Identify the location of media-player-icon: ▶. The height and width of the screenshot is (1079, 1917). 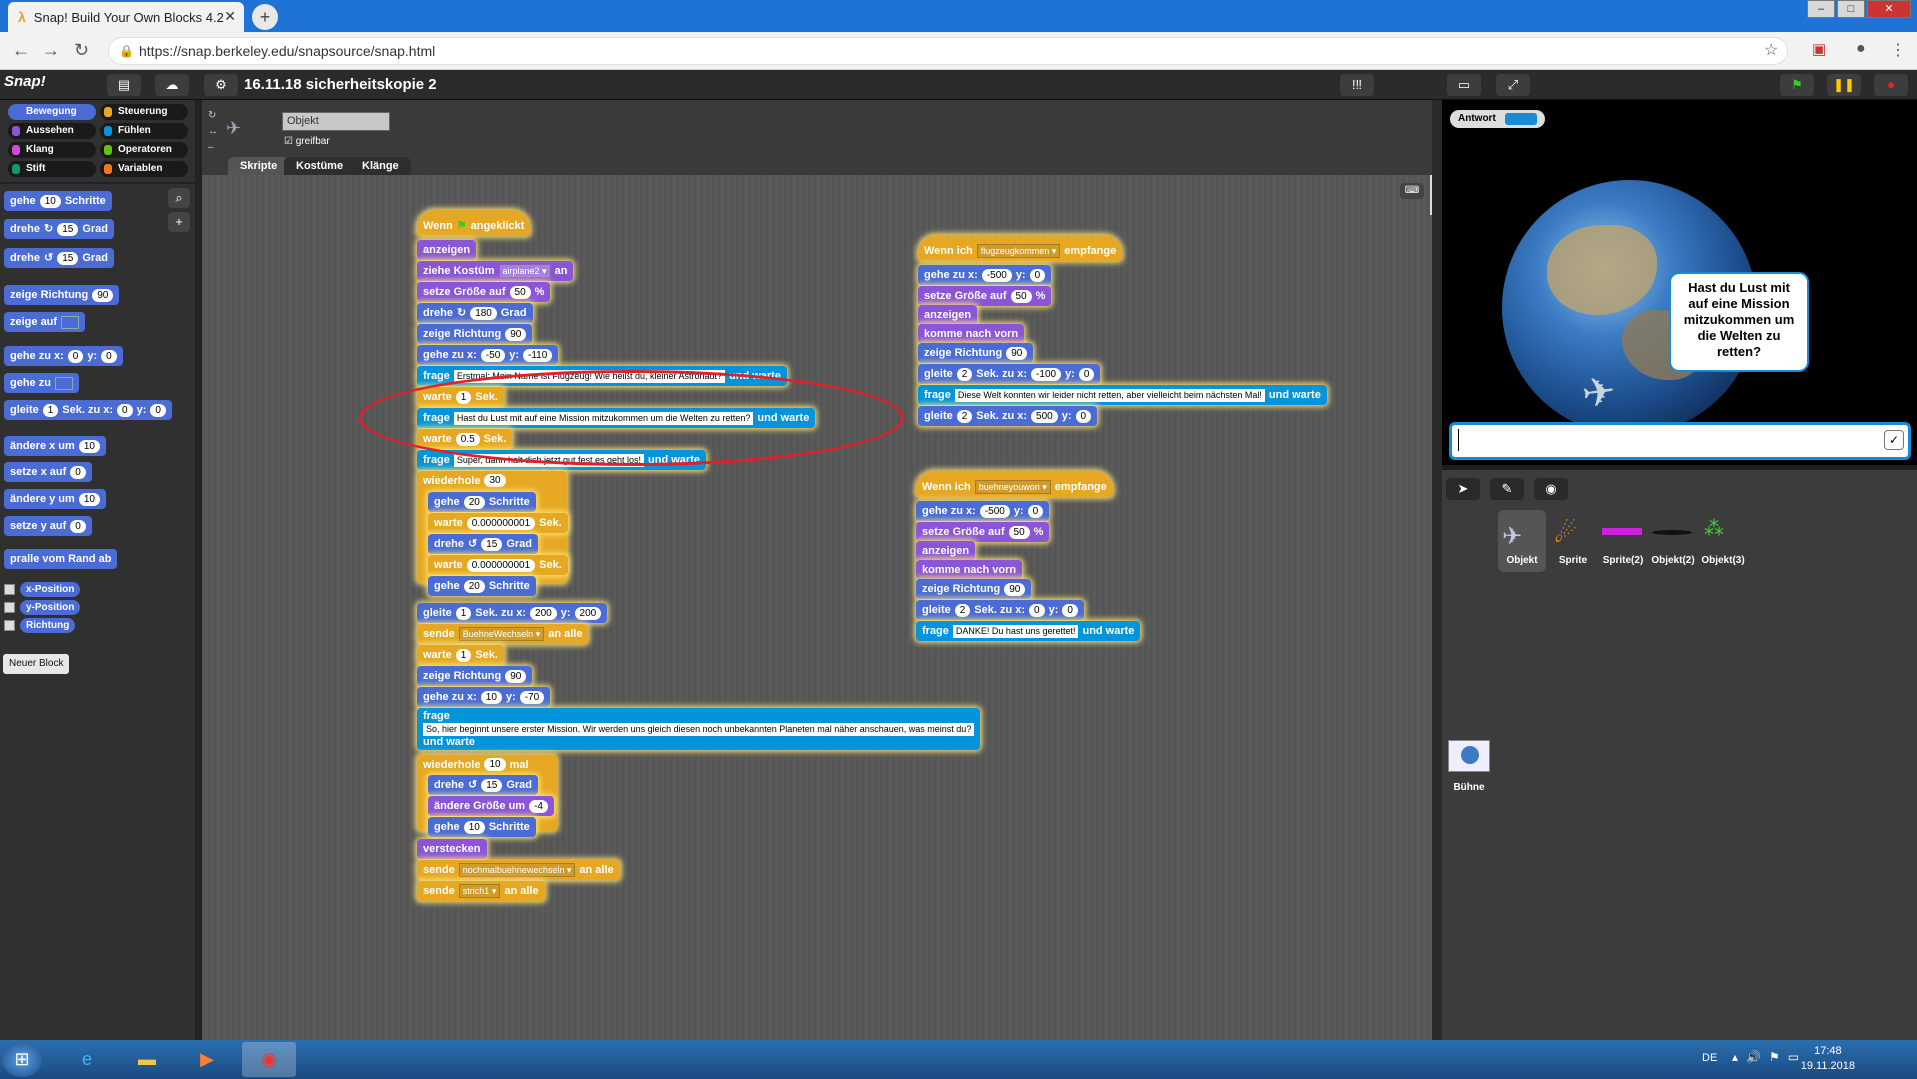
(207, 1059).